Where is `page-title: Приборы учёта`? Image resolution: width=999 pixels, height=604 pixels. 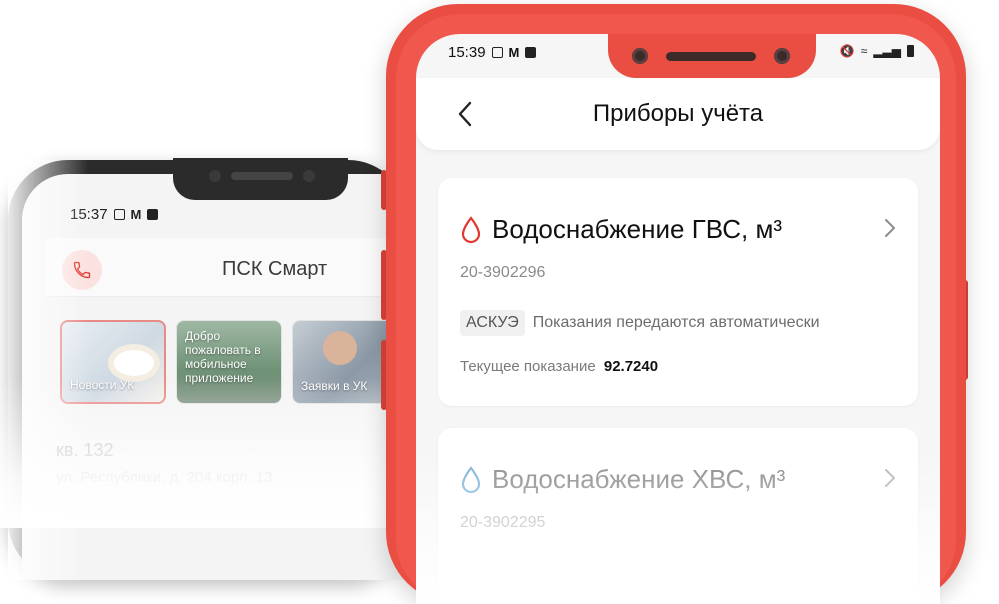
page-title: Приборы учёта is located at coordinates (678, 113).